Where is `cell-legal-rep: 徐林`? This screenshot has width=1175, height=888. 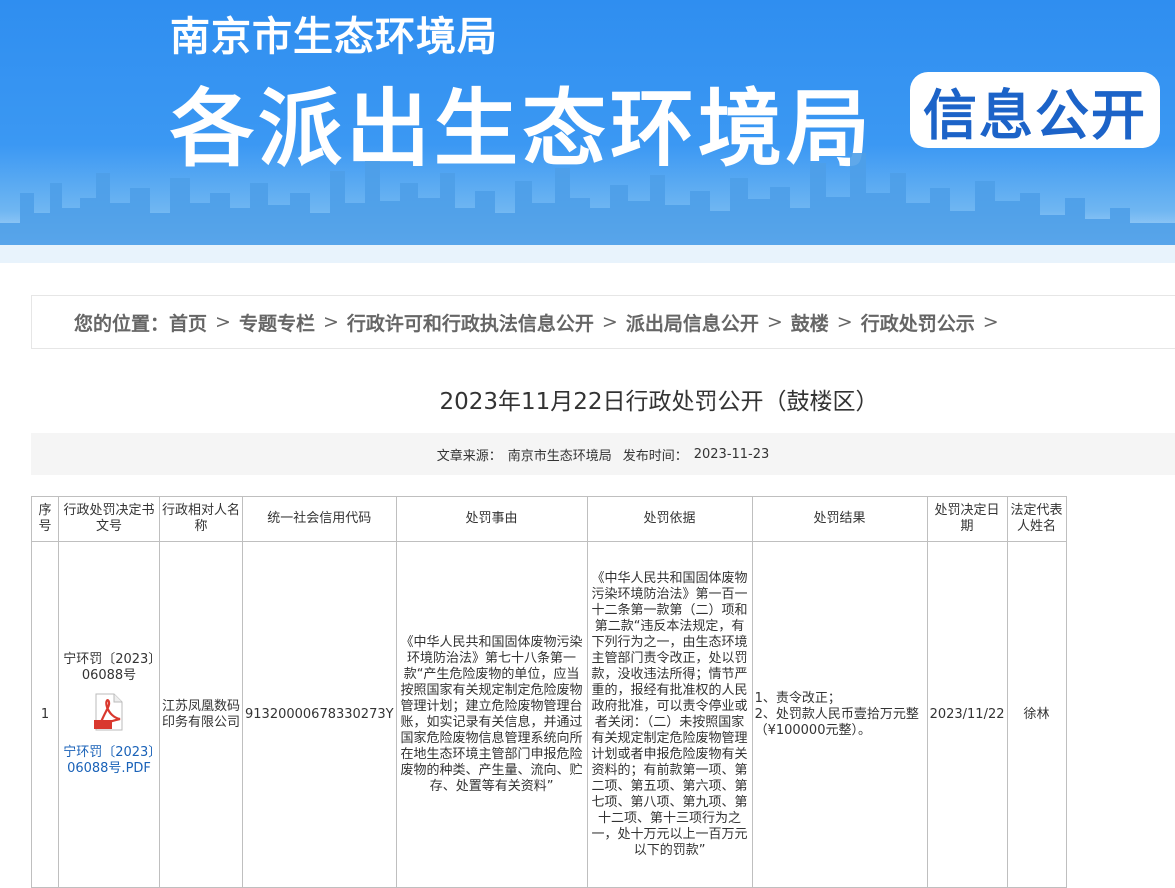
cell-legal-rep: 徐林 is located at coordinates (1036, 714).